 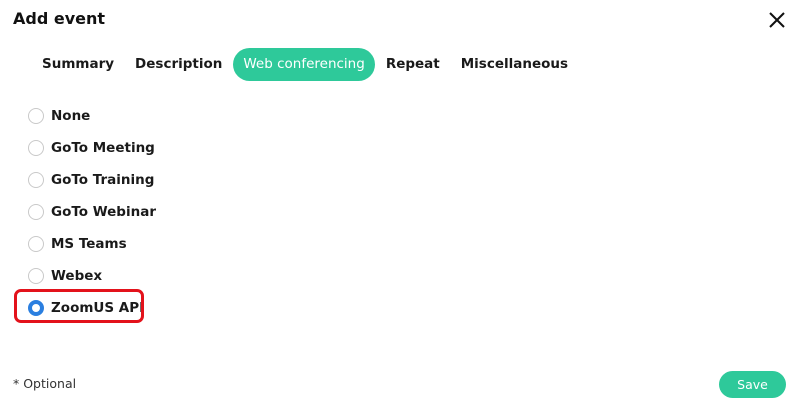 What do you see at coordinates (71, 116) in the screenshot?
I see `option-label: None` at bounding box center [71, 116].